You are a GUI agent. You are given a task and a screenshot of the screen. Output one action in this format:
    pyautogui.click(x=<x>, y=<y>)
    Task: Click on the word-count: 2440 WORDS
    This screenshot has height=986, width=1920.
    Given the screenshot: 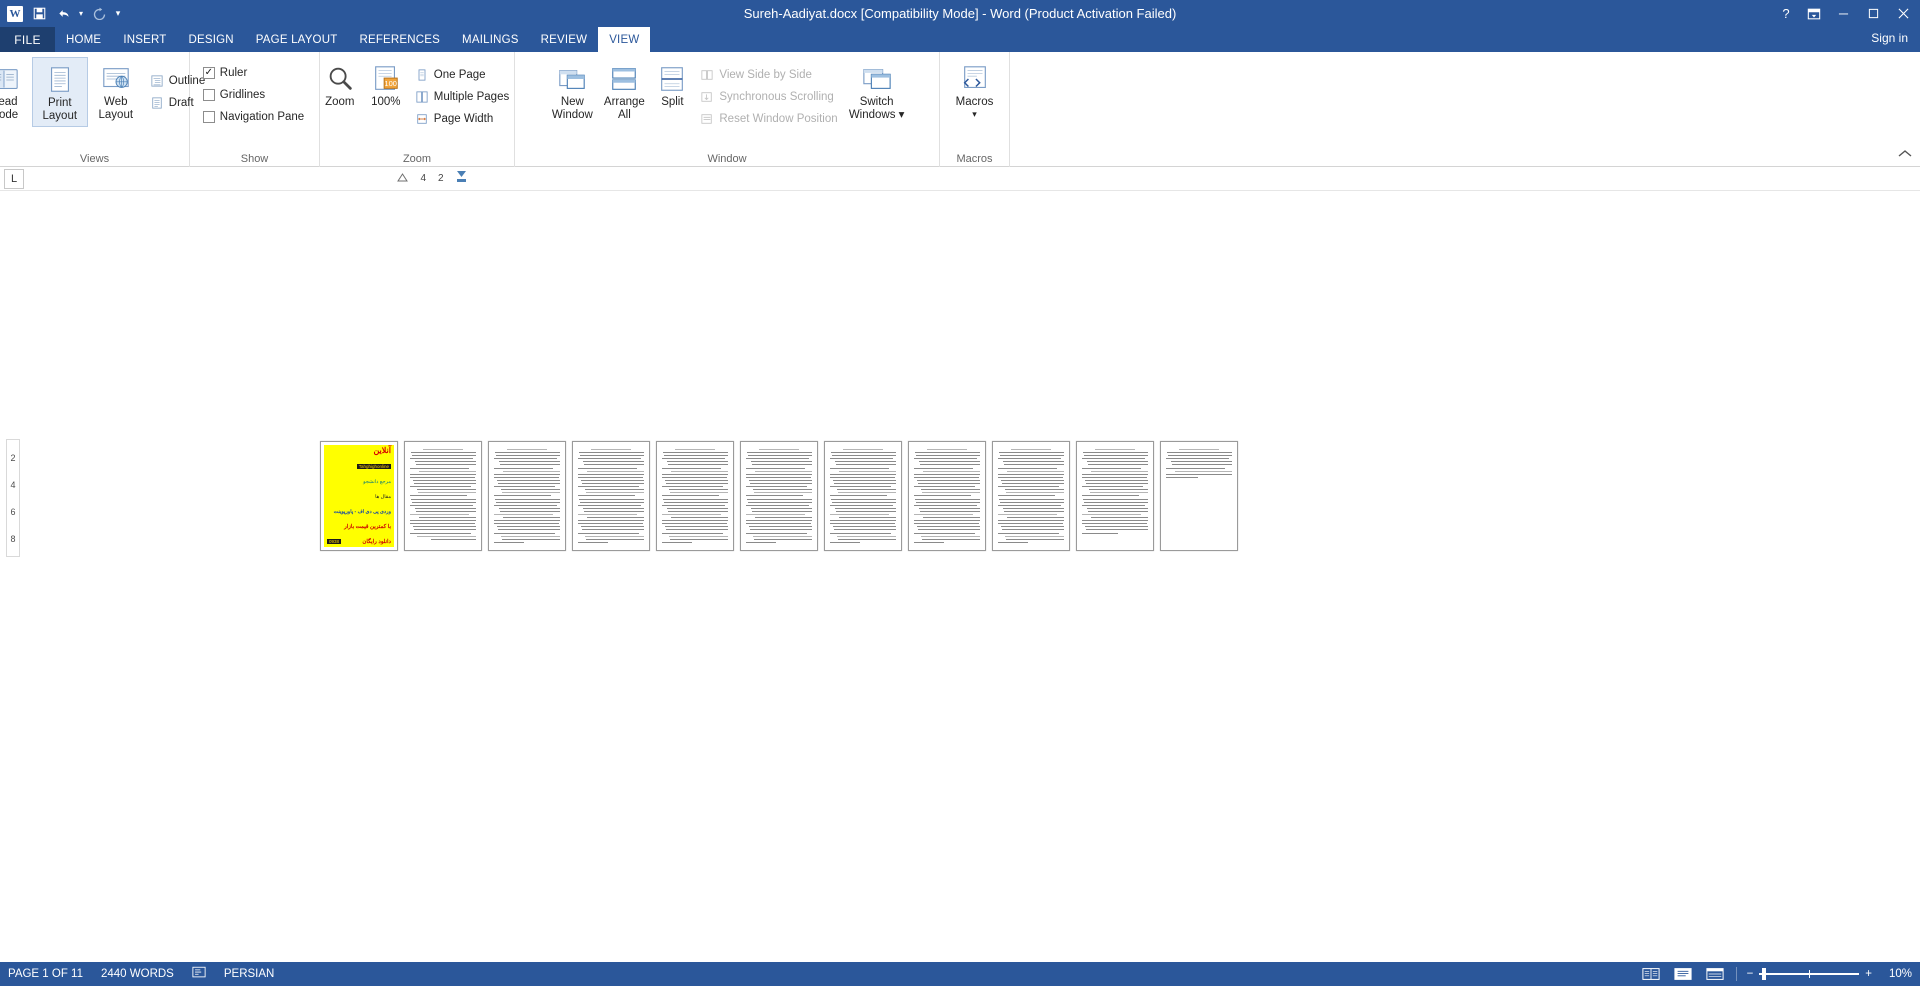 What is the action you would take?
    pyautogui.click(x=137, y=974)
    